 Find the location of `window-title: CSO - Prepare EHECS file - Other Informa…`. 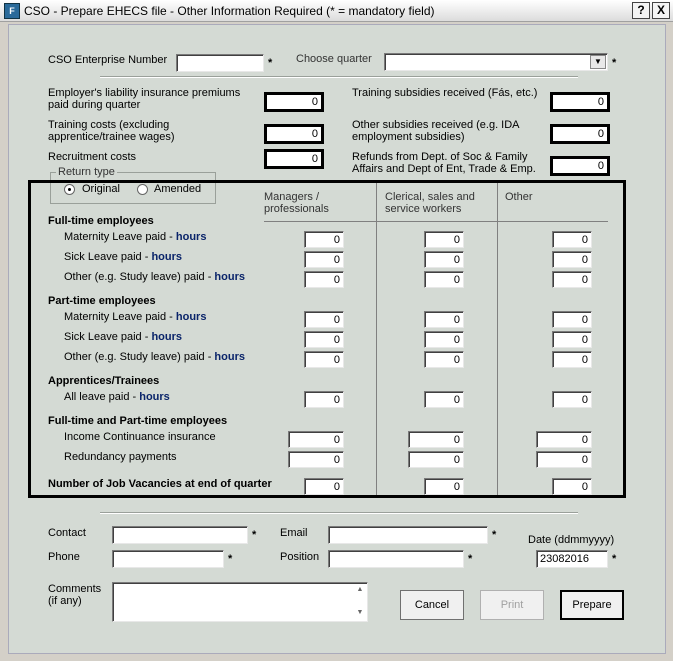

window-title: CSO - Prepare EHECS file - Other Informa… is located at coordinates (229, 11).